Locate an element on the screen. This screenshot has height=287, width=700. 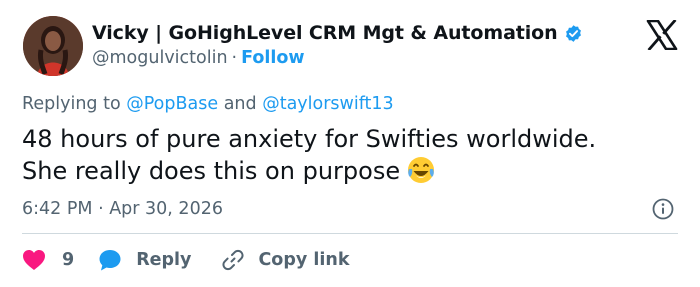
author-name-row: Vicky | GoHighLevel CRM Mgt & Automation is located at coordinates (337, 33).